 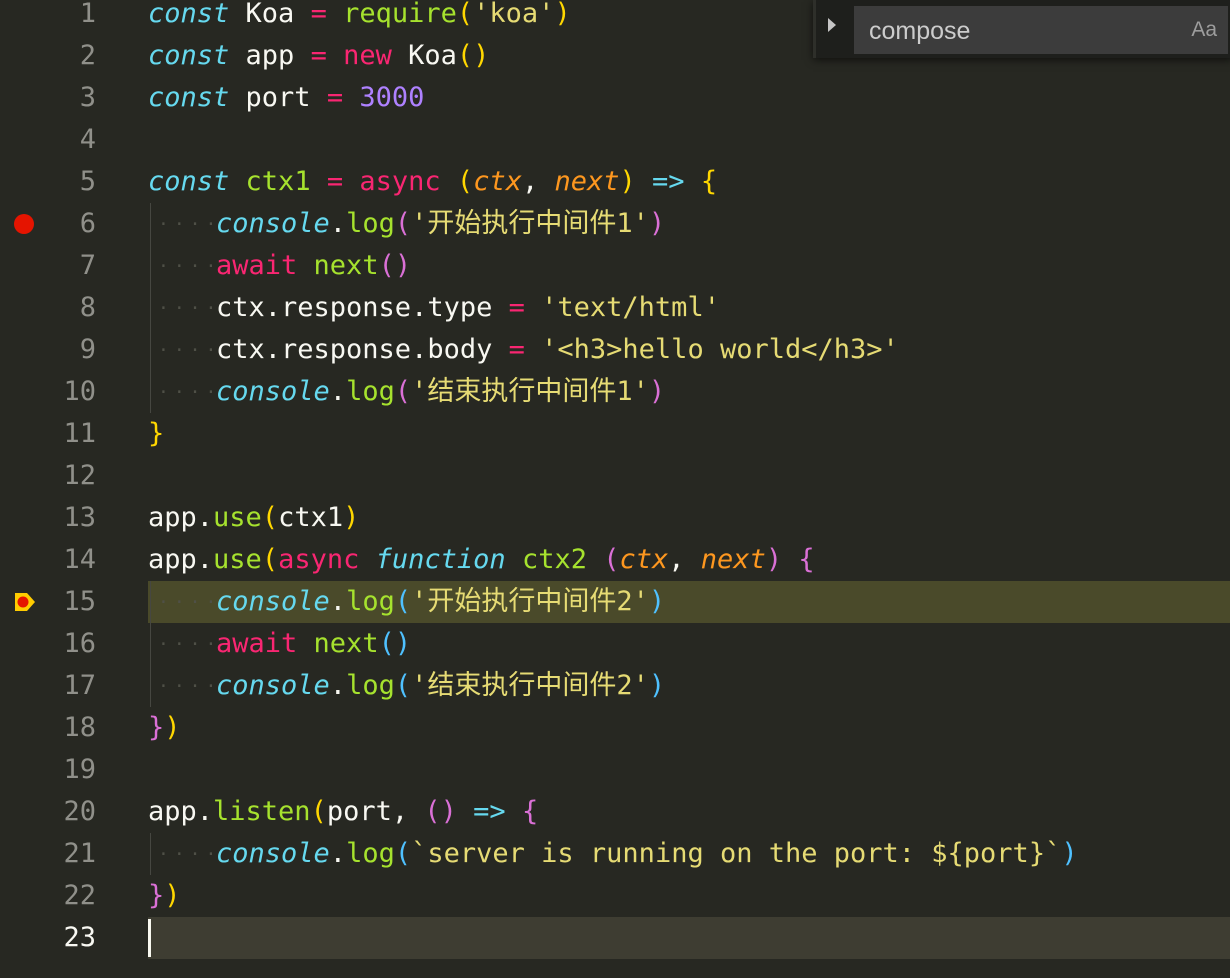 What do you see at coordinates (55, 56) in the screenshot?
I see `gutter: 2` at bounding box center [55, 56].